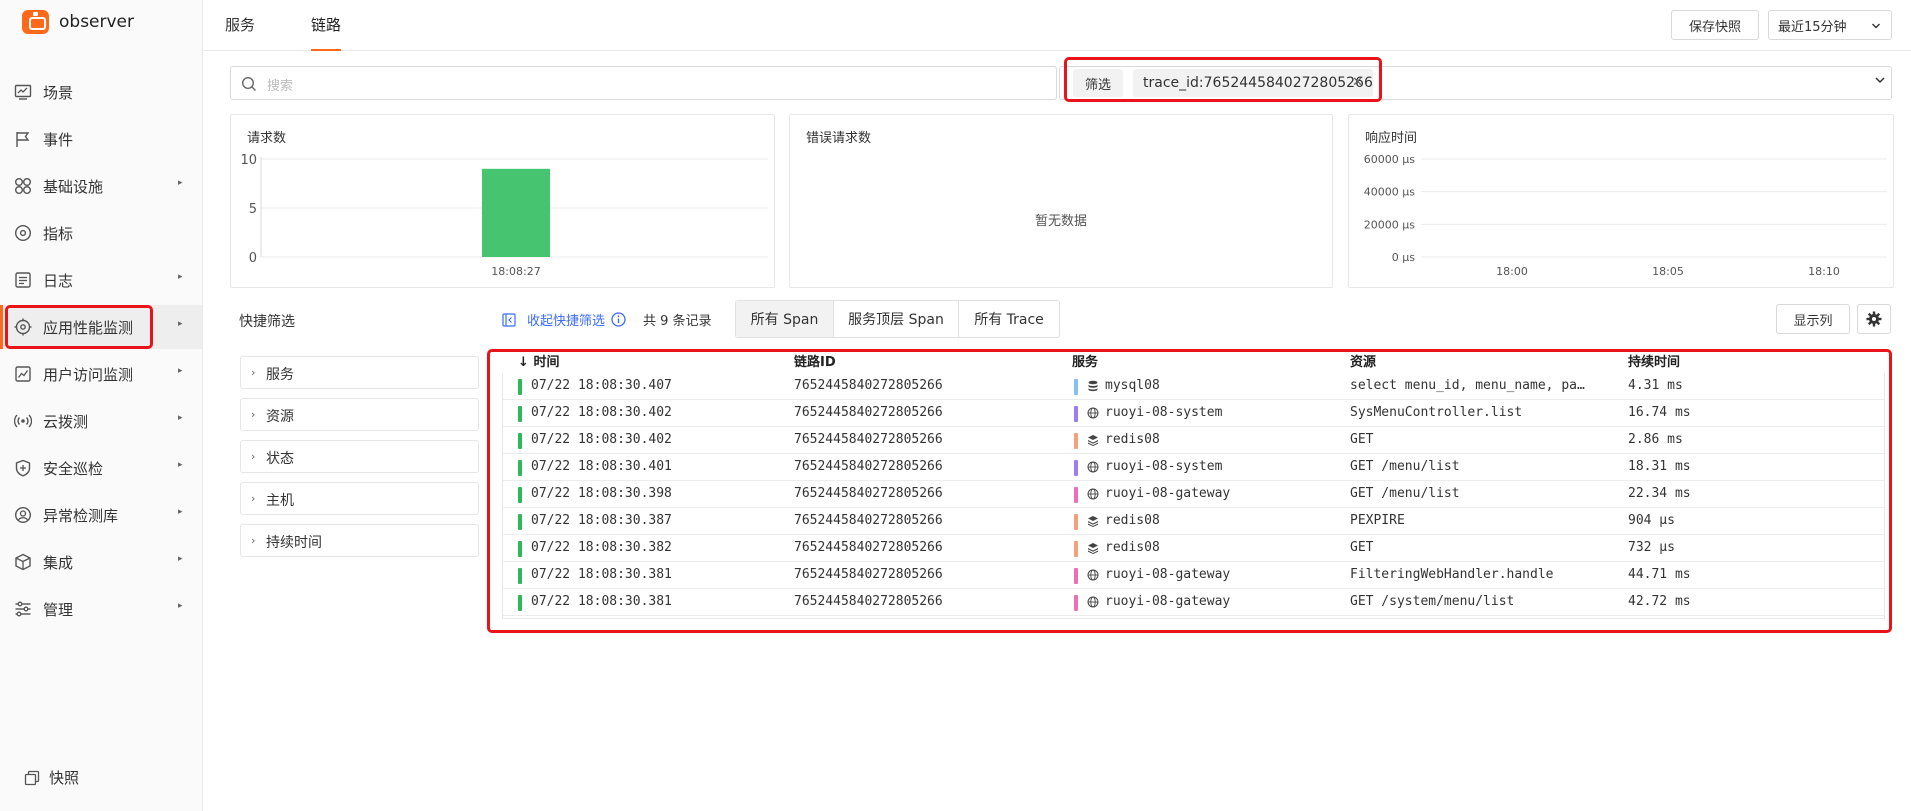  What do you see at coordinates (1389, 192) in the screenshot?
I see `y-tick-label: 40000 μs` at bounding box center [1389, 192].